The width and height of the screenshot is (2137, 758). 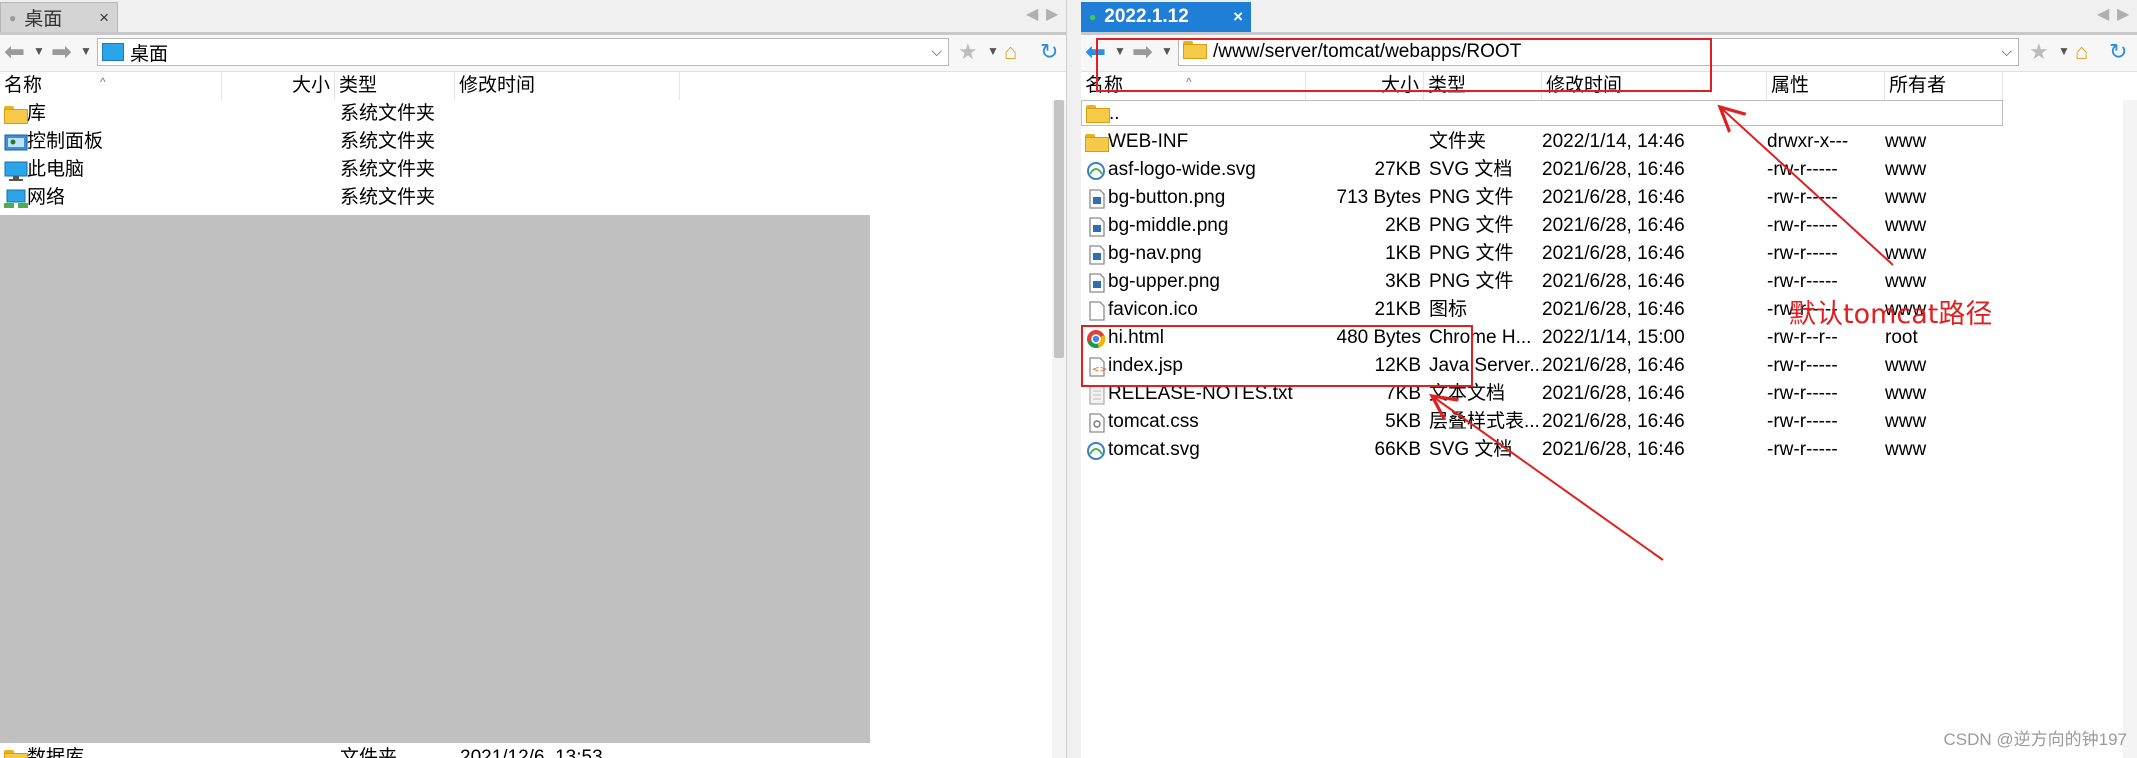 I want to click on item-size: 27KB, so click(x=1397, y=169).